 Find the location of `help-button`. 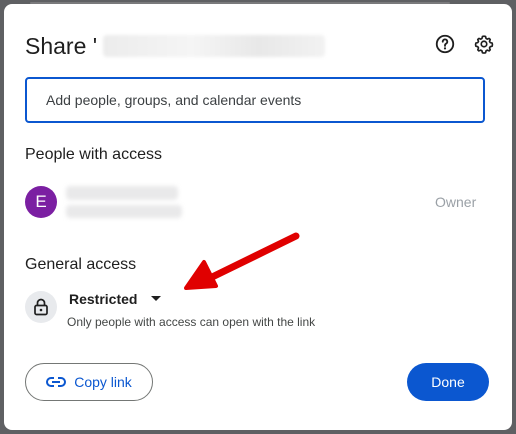

help-button is located at coordinates (445, 44).